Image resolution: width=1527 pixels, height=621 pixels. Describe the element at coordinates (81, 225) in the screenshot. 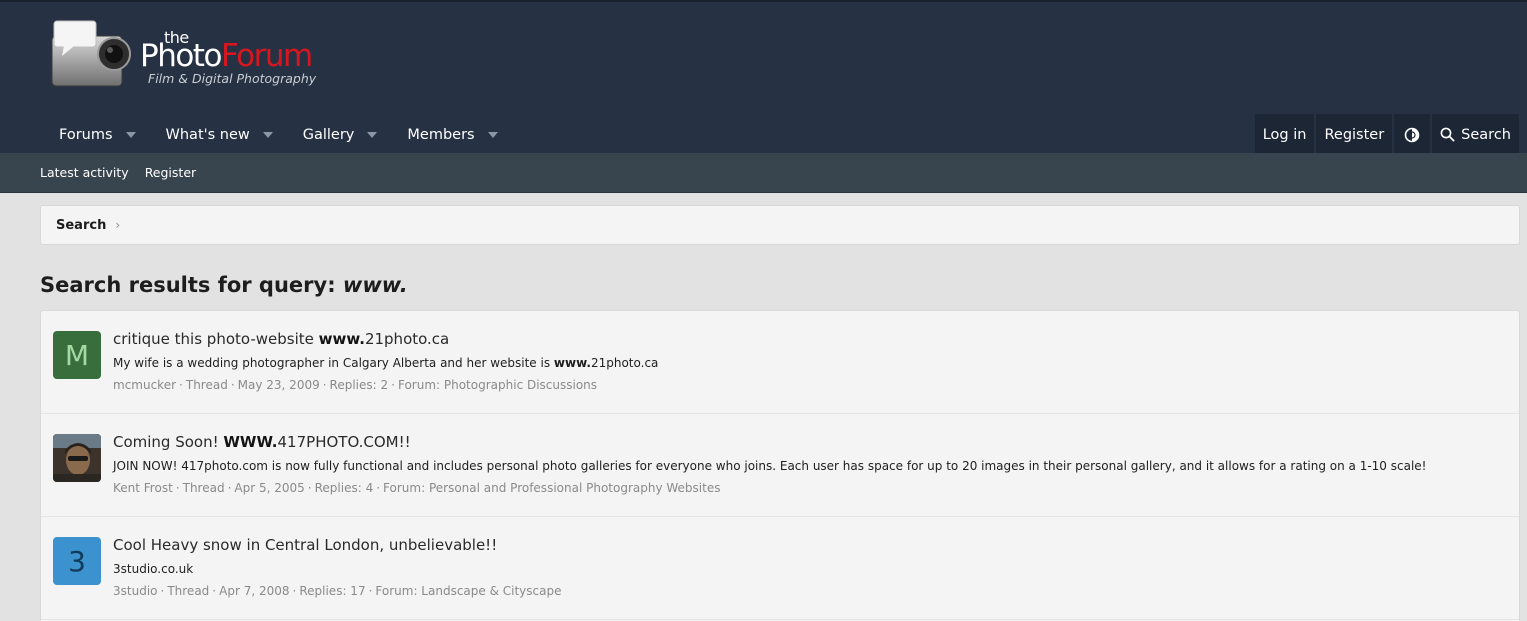

I see `breadcrumb-search: Search` at that location.